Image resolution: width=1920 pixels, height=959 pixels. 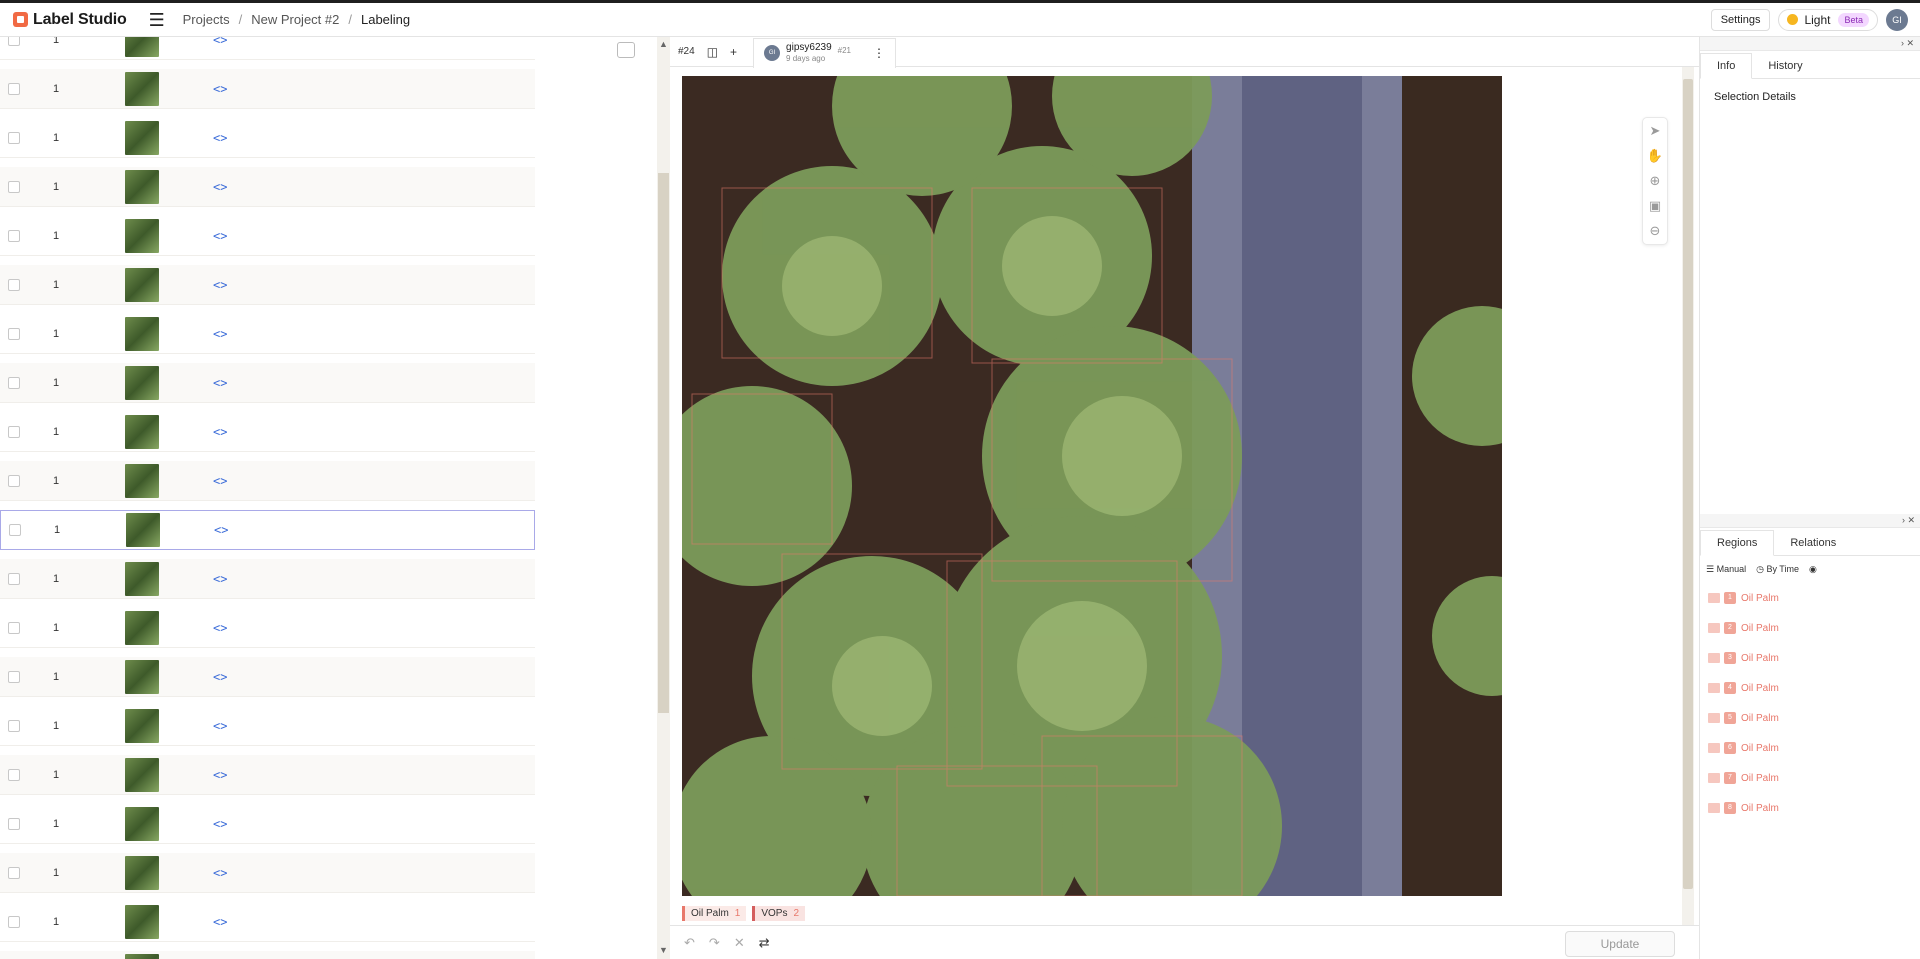 I want to click on tab-relations: Relations, so click(x=1813, y=543).